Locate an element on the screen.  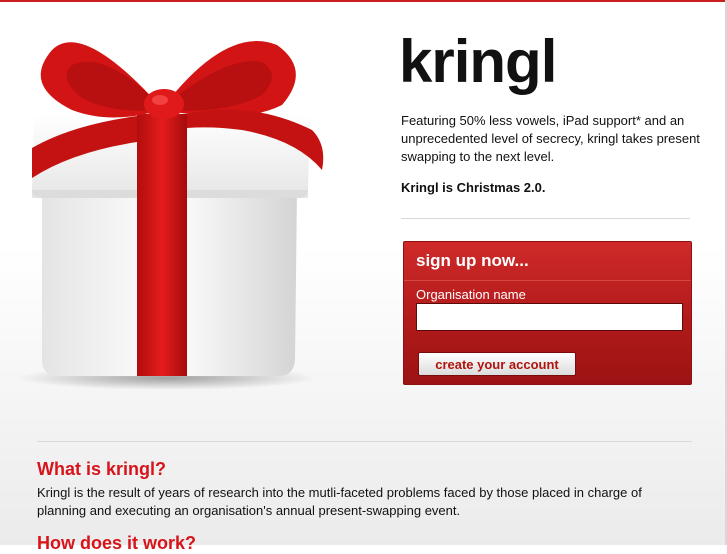
organisation-name-input is located at coordinates (549, 317).